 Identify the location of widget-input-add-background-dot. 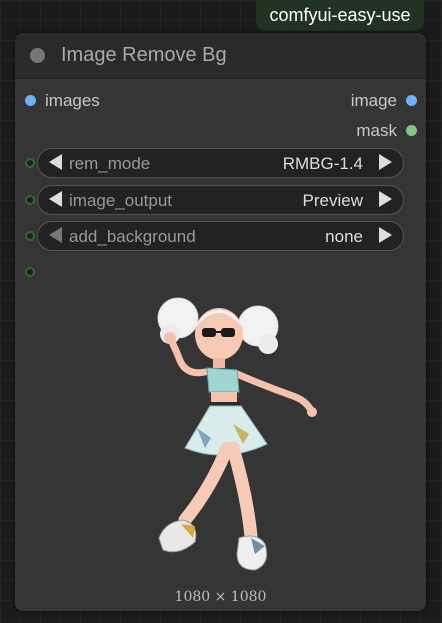
(30, 236).